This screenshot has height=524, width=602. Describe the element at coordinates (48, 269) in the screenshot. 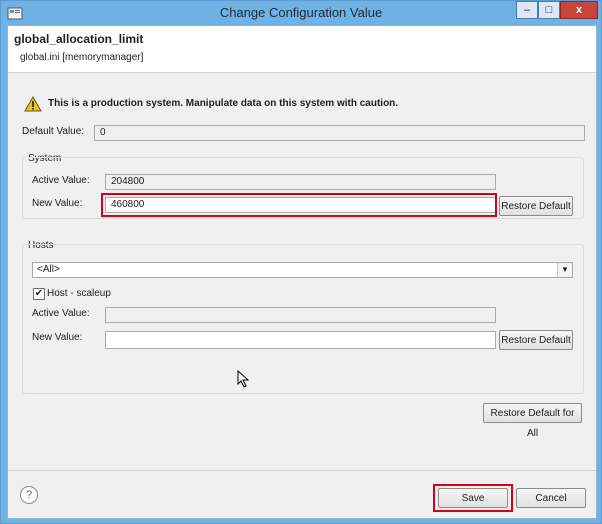

I see `hosts-select-value: <All>` at that location.